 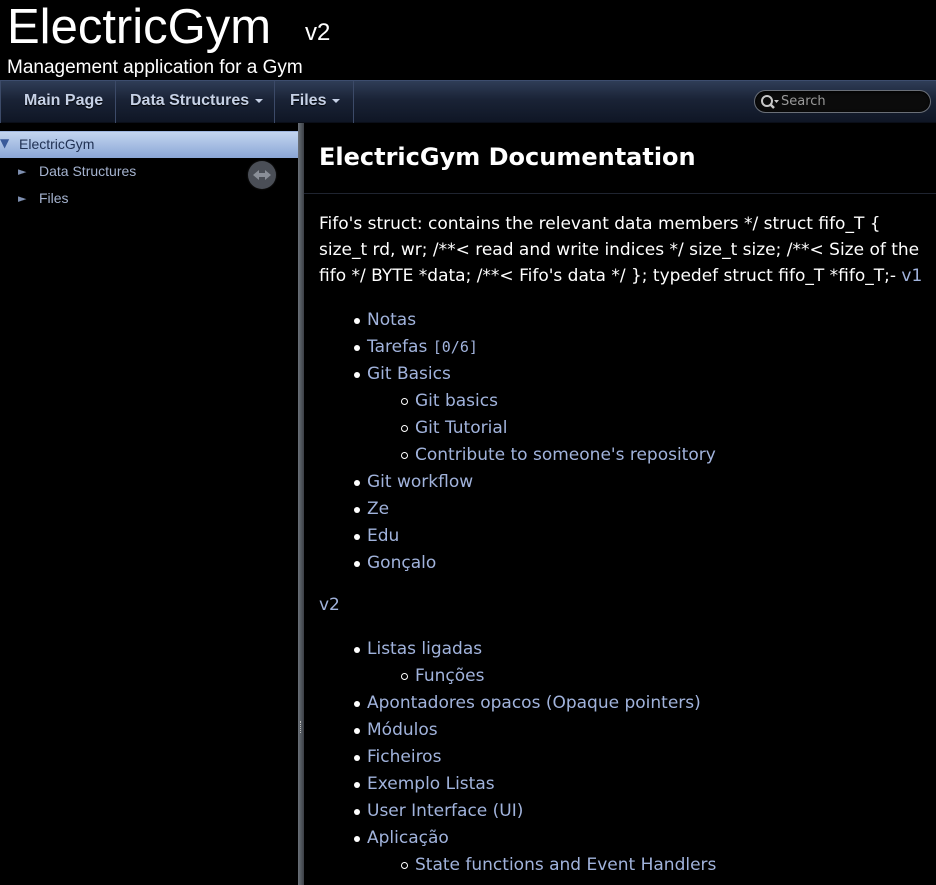 I want to click on tab-data-structures-label: Data Structures, so click(x=190, y=100).